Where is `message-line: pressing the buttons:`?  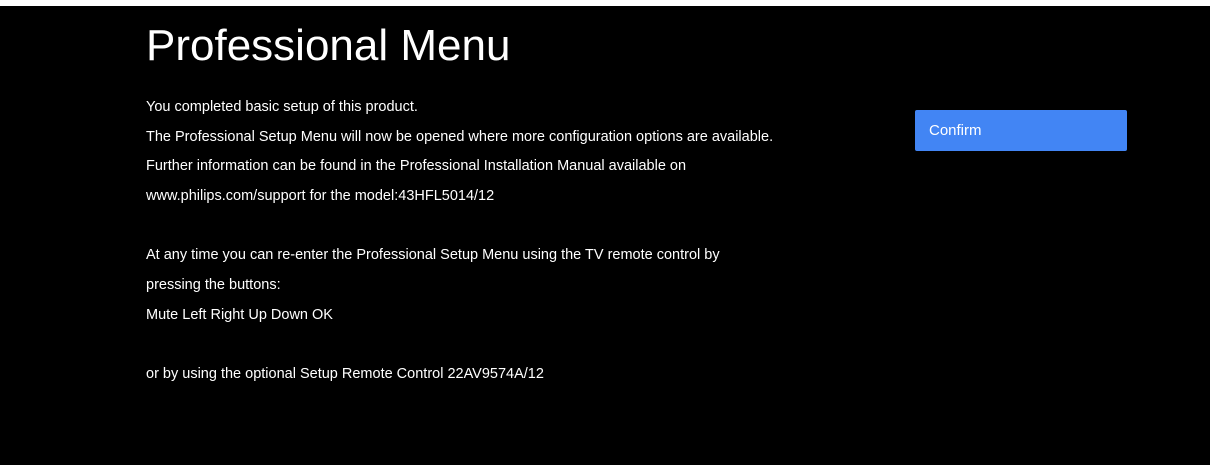
message-line: pressing the buttons: is located at coordinates (213, 285).